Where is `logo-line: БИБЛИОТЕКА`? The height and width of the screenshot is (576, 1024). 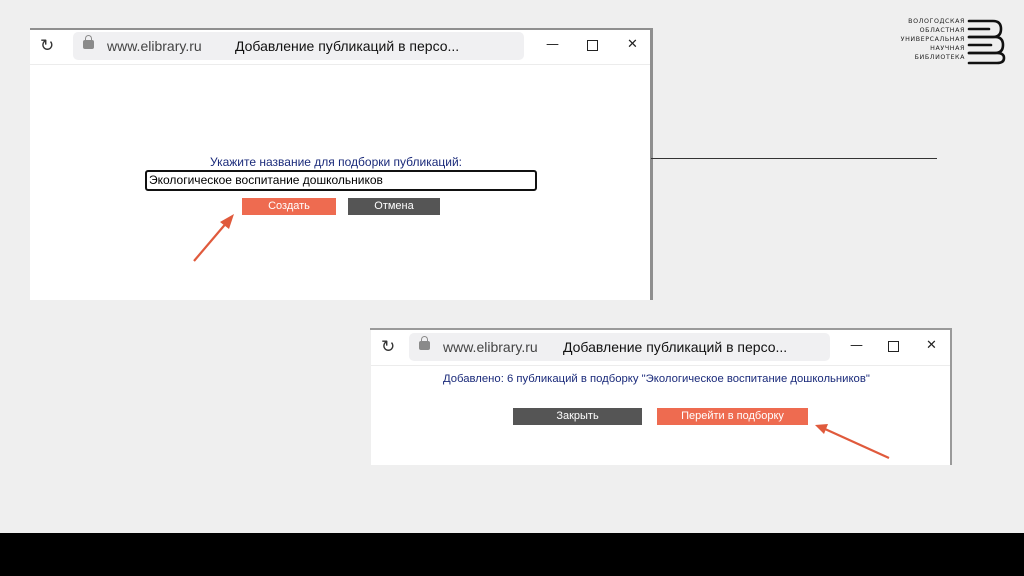 logo-line: БИБЛИОТЕКА is located at coordinates (939, 57).